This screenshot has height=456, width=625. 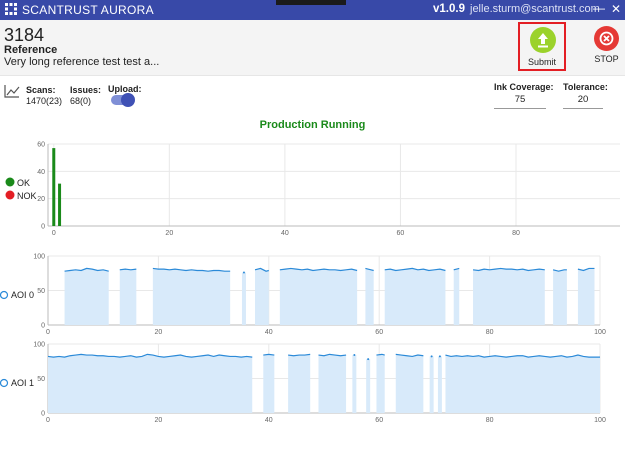 What do you see at coordinates (21, 189) in the screenshot?
I see `legend: OK NOK` at bounding box center [21, 189].